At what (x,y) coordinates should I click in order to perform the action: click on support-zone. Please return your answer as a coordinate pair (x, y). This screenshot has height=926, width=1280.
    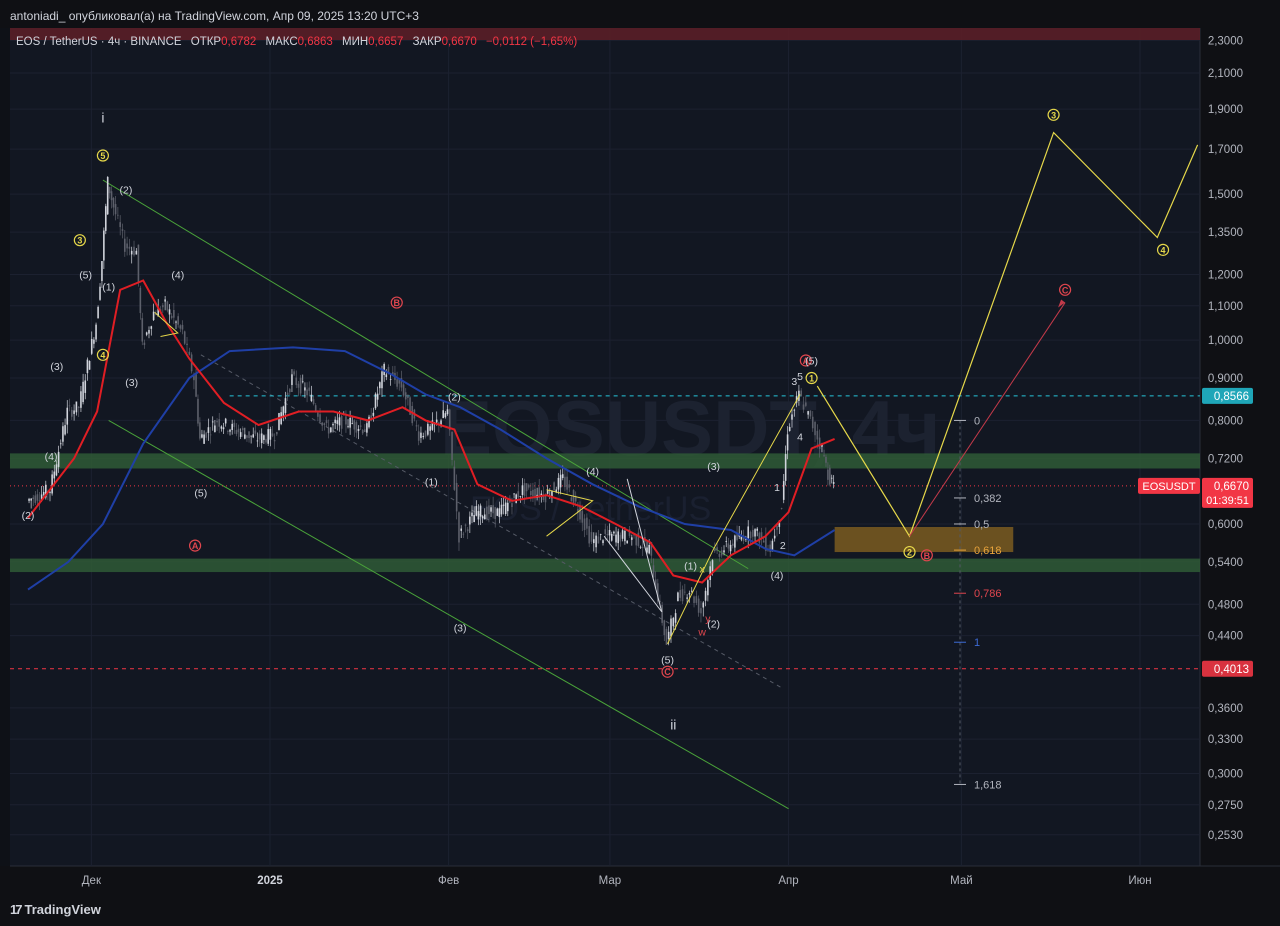
    Looking at the image, I should click on (605, 565).